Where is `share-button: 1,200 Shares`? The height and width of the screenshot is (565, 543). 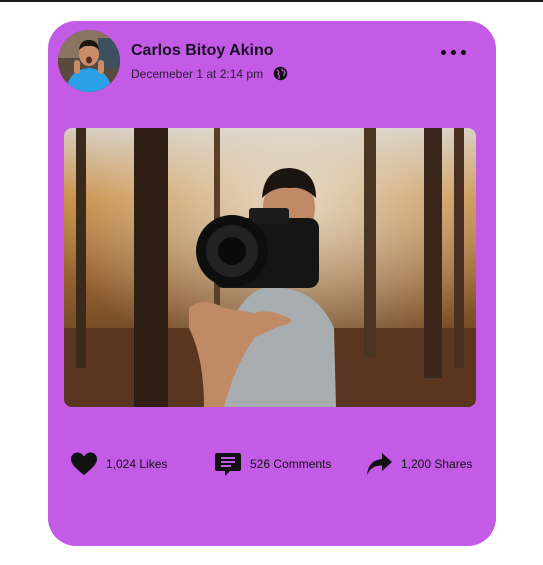 share-button: 1,200 Shares is located at coordinates (418, 464).